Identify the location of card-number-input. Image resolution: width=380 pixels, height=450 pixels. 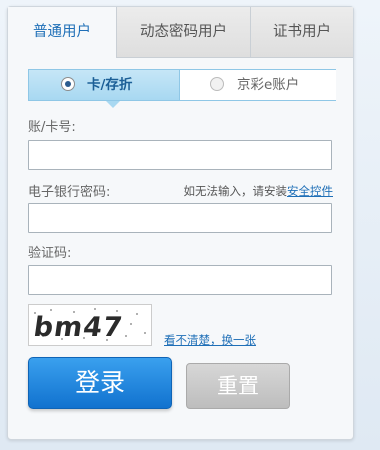
(180, 155).